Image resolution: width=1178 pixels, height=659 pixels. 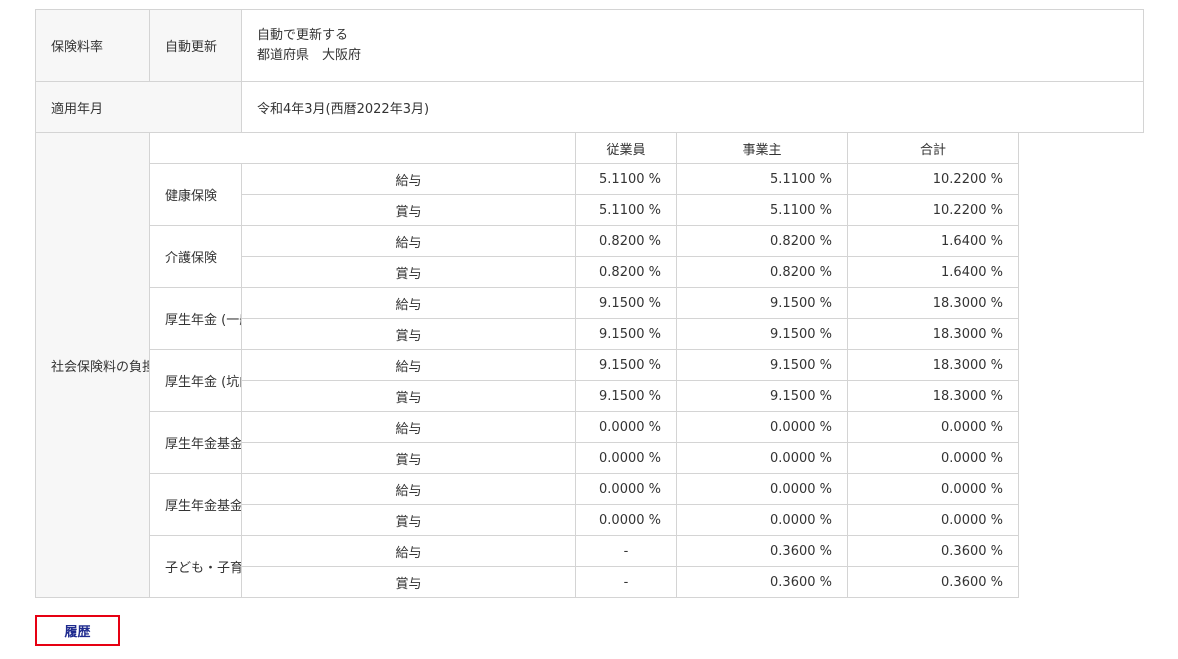 What do you see at coordinates (362, 148) in the screenshot?
I see `column-header-blank` at bounding box center [362, 148].